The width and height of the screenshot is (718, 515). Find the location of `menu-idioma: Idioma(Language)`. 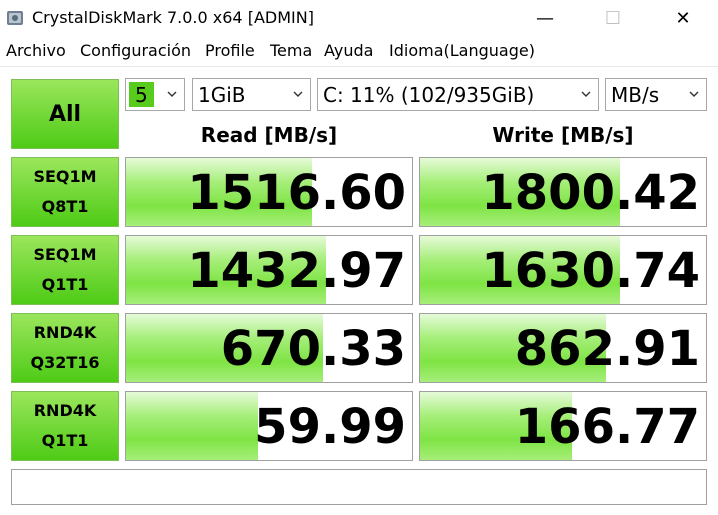

menu-idioma: Idioma(Language) is located at coordinates (462, 50).